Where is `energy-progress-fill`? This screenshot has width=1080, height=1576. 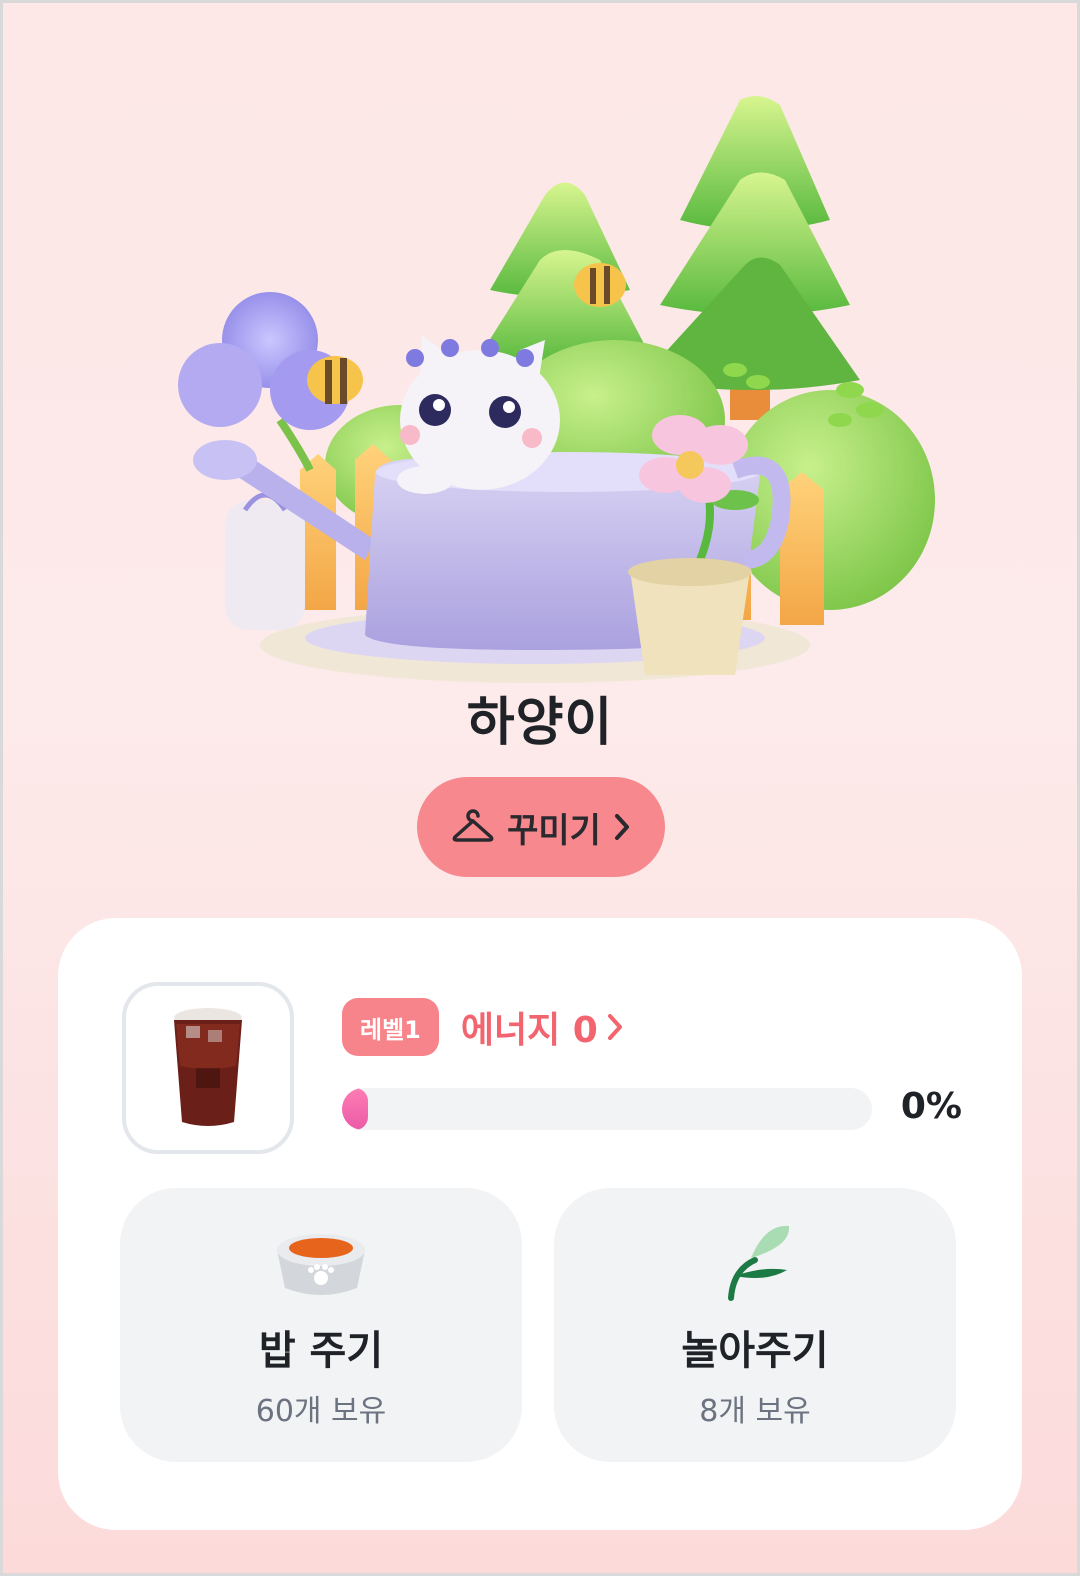 energy-progress-fill is located at coordinates (355, 1109).